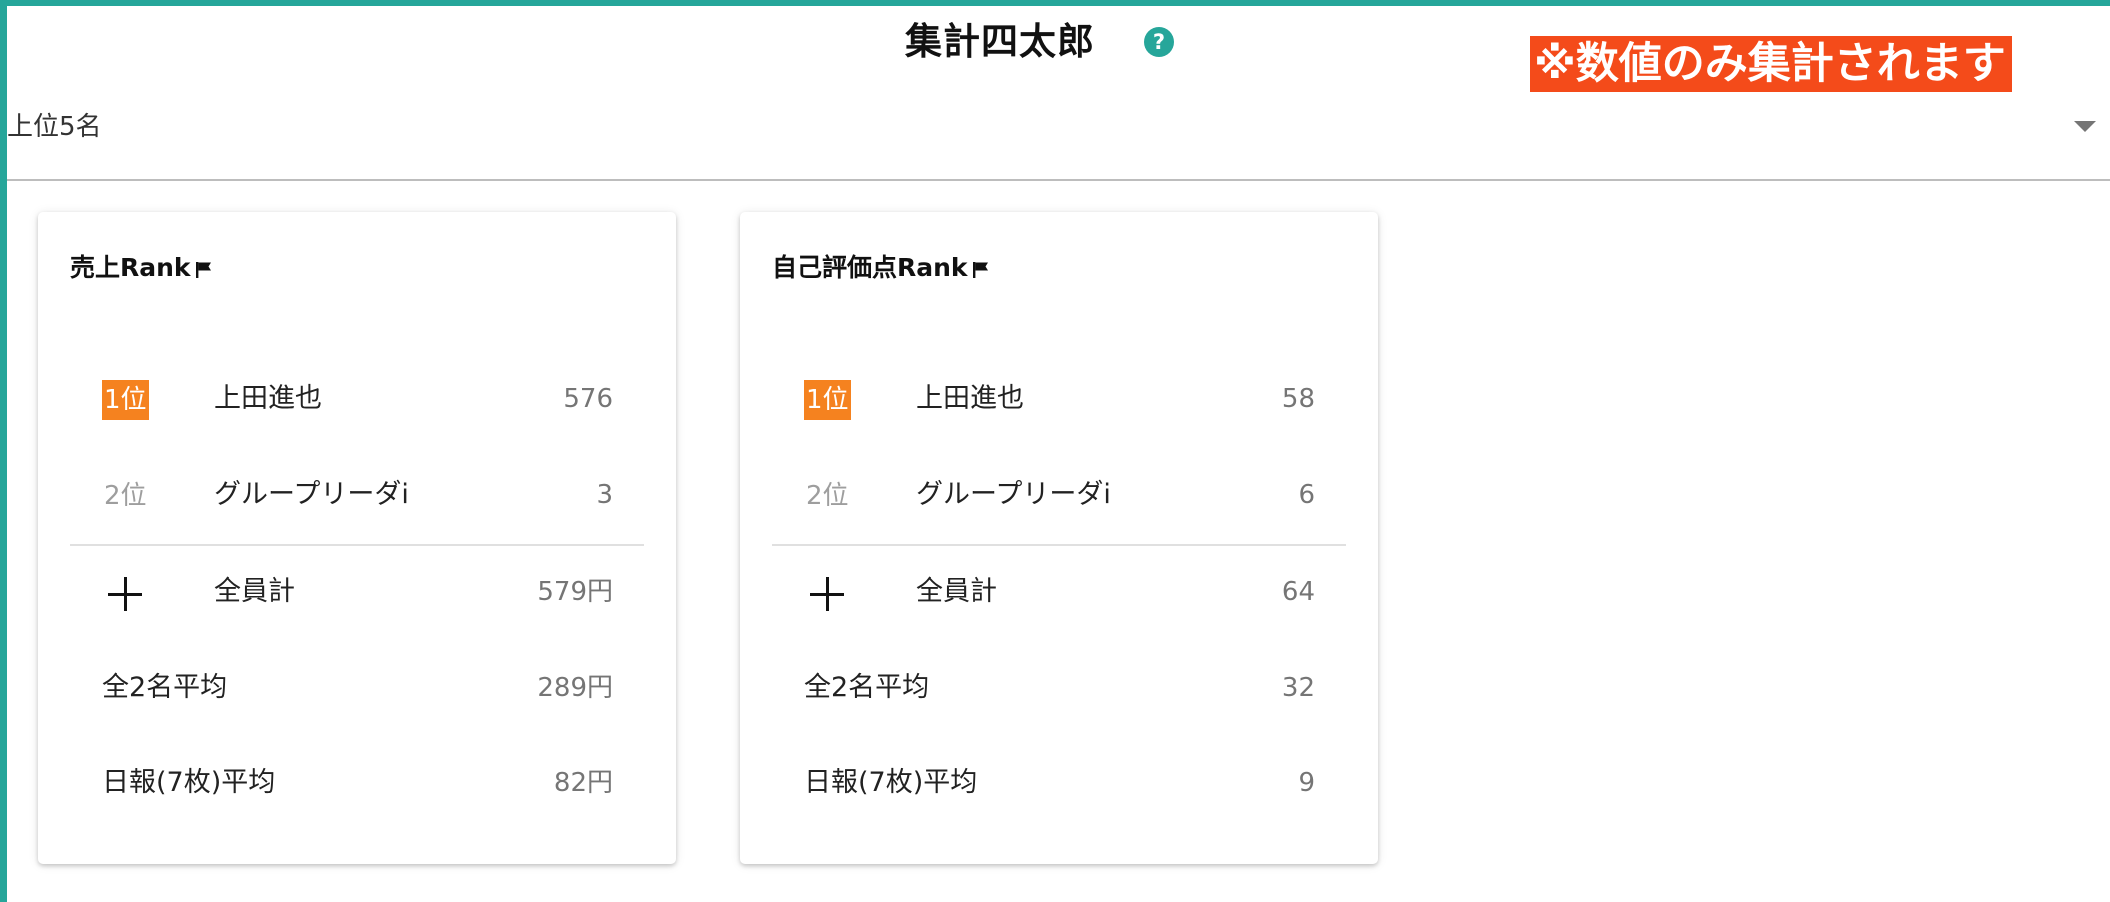  I want to click on left-accent-border, so click(3, 451).